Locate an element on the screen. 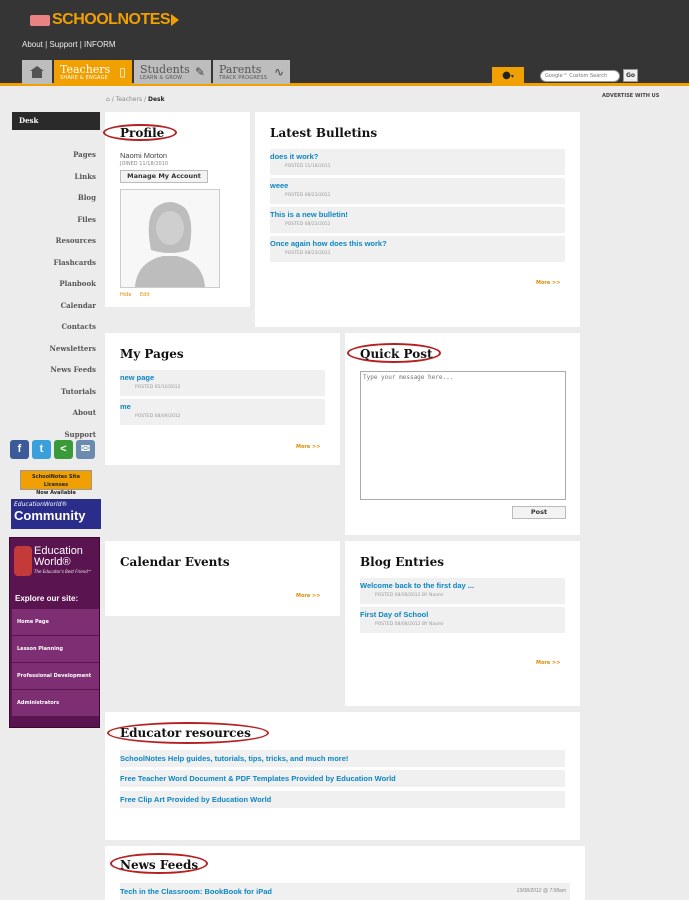 This screenshot has height=900, width=689. list-item: does it work? POSTED 11/18/2011 is located at coordinates (417, 162).